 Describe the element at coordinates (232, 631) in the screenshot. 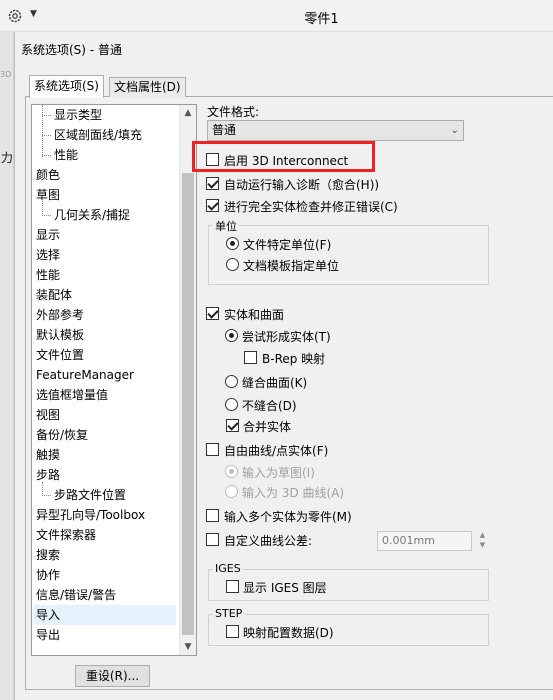

I see `map-config-data-checkbox` at that location.